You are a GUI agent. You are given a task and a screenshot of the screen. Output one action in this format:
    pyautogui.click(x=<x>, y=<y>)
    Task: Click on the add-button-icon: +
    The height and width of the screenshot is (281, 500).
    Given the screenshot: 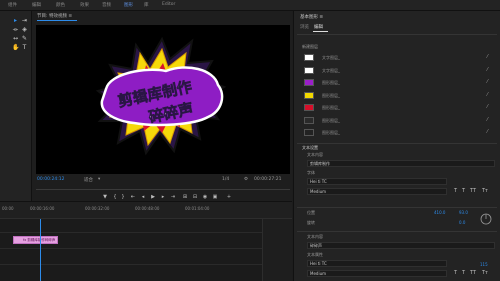 What is the action you would take?
    pyautogui.click(x=229, y=197)
    